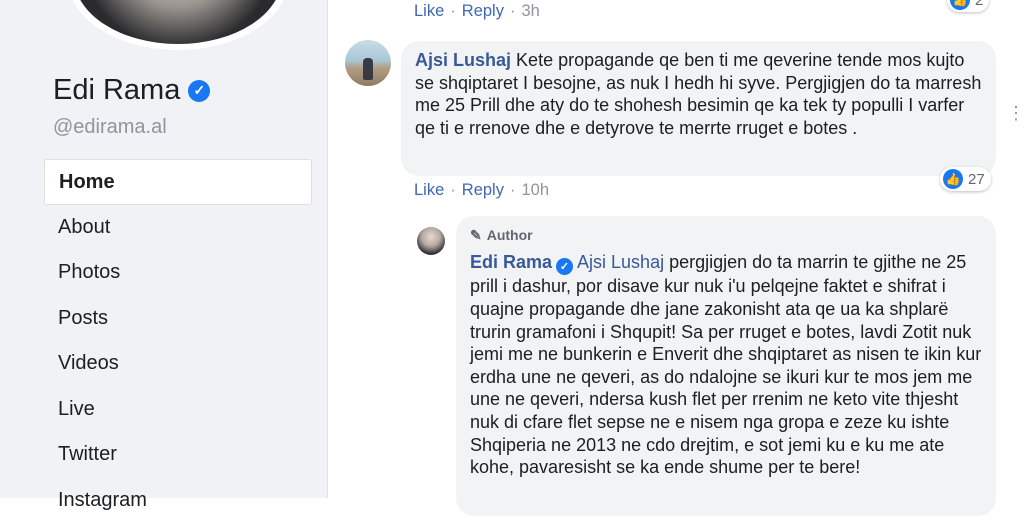  I want to click on nav-item-home: Home, so click(178, 182).